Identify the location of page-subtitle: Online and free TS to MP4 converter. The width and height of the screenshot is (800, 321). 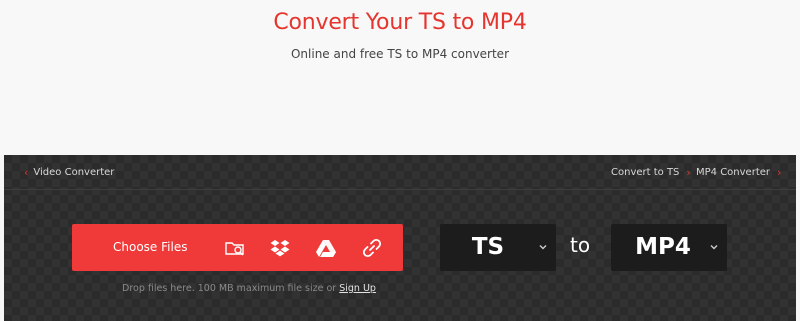
(400, 54).